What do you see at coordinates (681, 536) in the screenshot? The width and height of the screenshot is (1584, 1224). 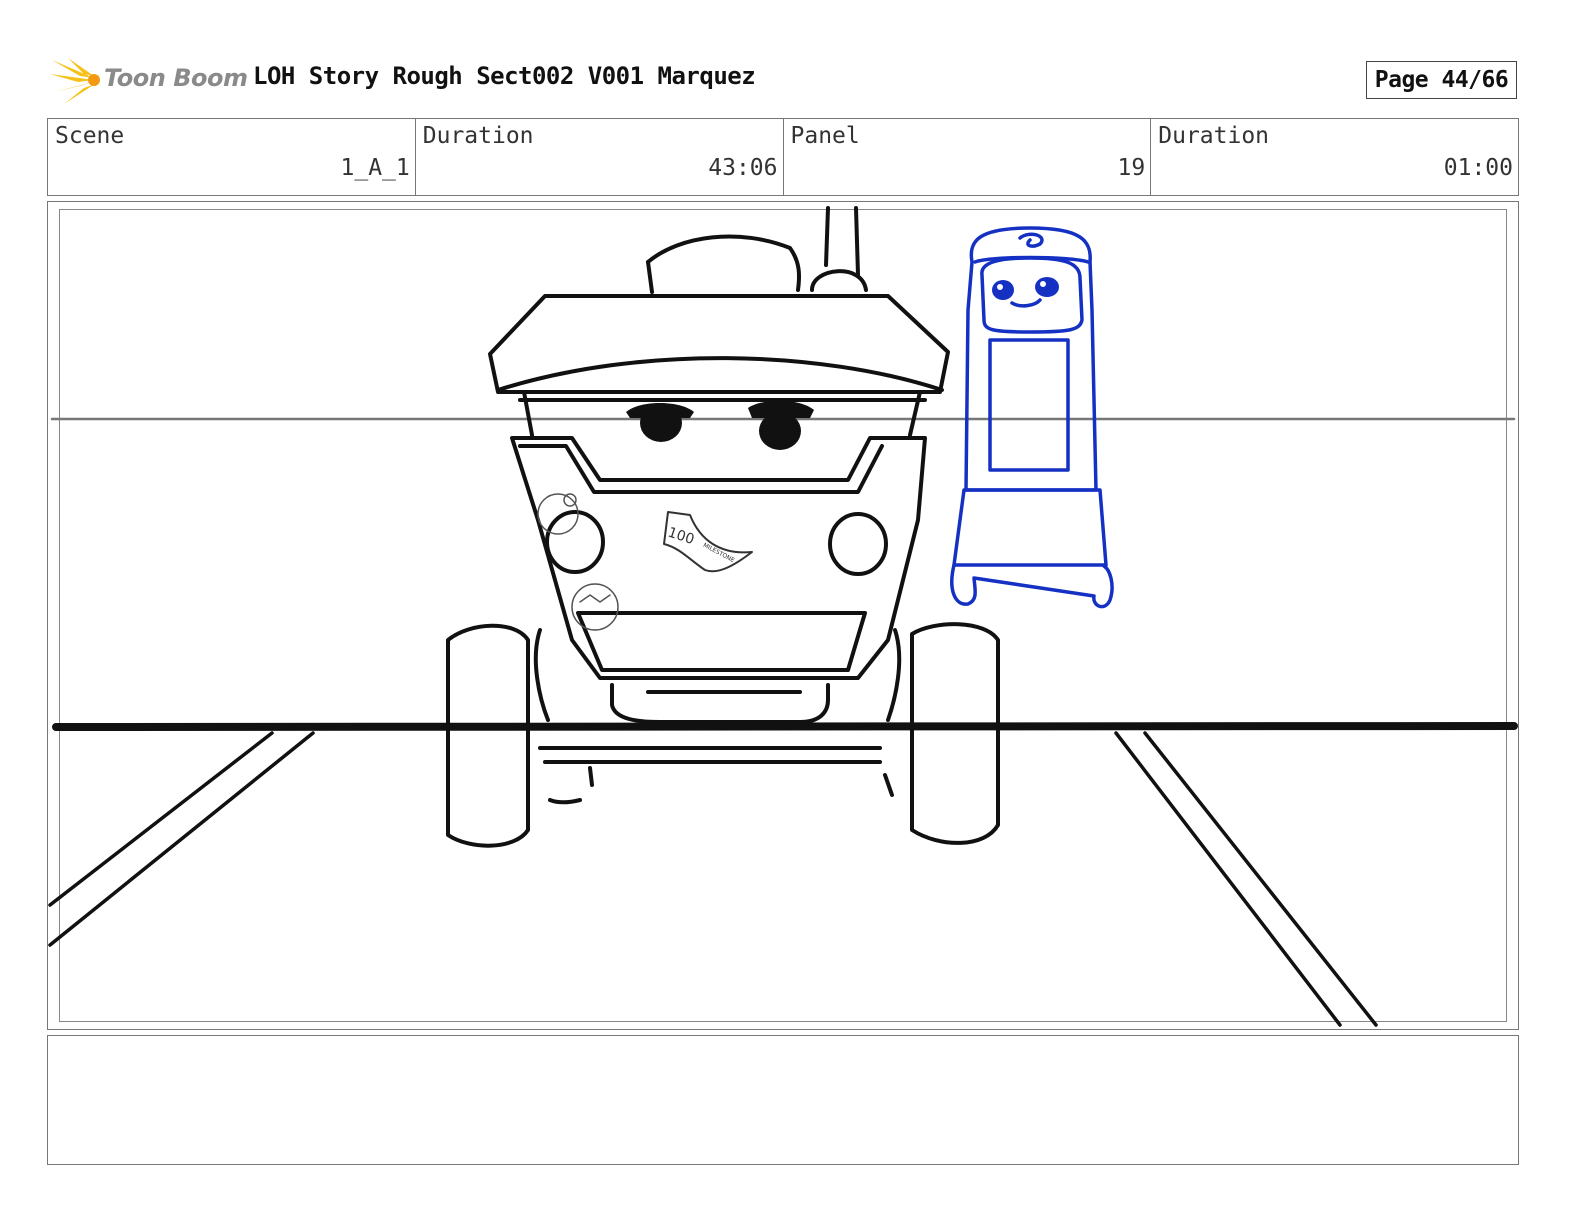 I see `milestone-sign-text: 100` at bounding box center [681, 536].